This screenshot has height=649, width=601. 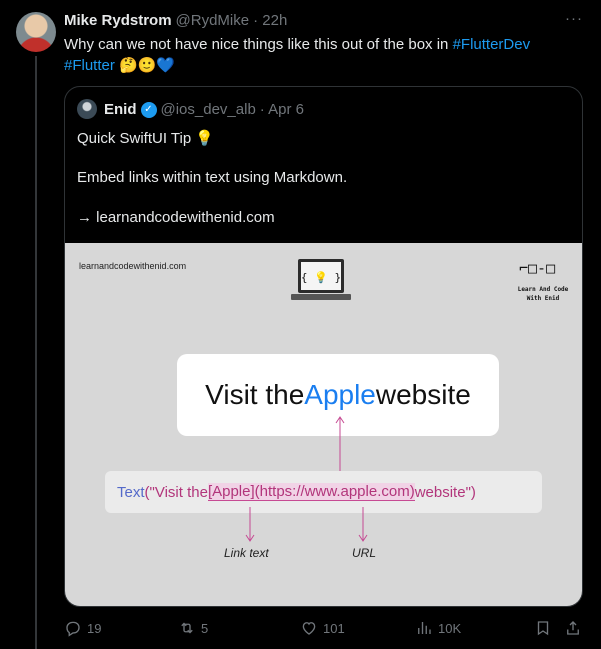 What do you see at coordinates (334, 628) in the screenshot?
I see `like-count: 101` at bounding box center [334, 628].